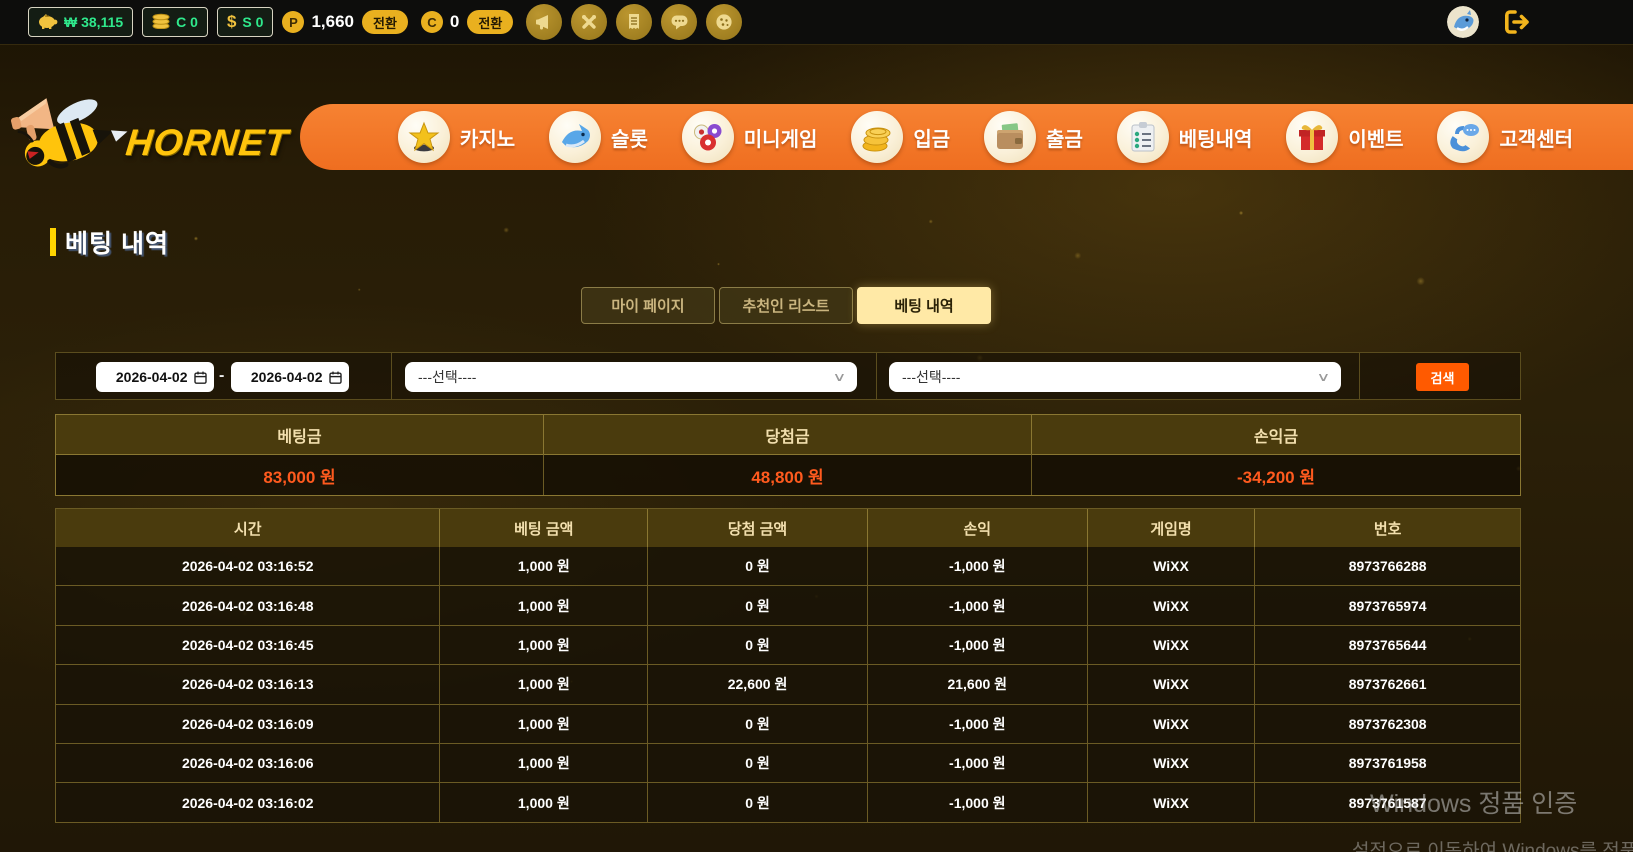 The width and height of the screenshot is (1633, 852). What do you see at coordinates (978, 528) in the screenshot?
I see `table-header-profit: 손익` at bounding box center [978, 528].